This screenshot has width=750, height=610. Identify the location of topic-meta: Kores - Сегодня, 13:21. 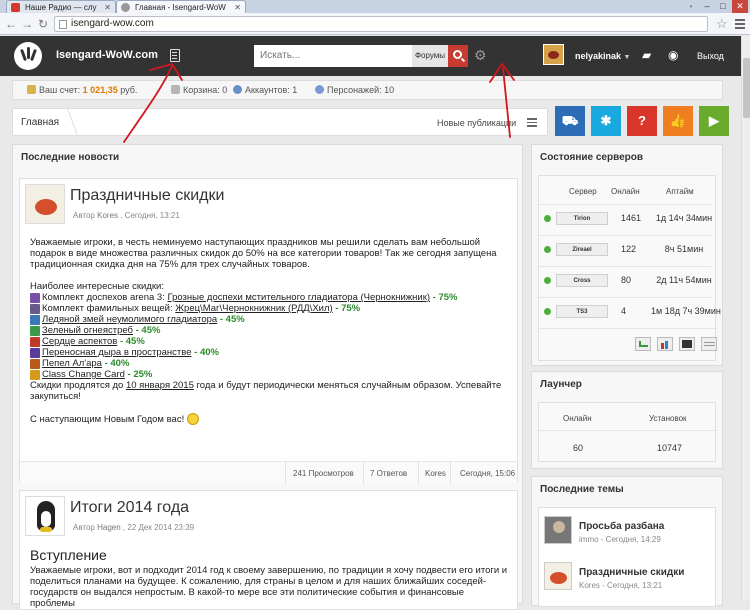
(621, 585).